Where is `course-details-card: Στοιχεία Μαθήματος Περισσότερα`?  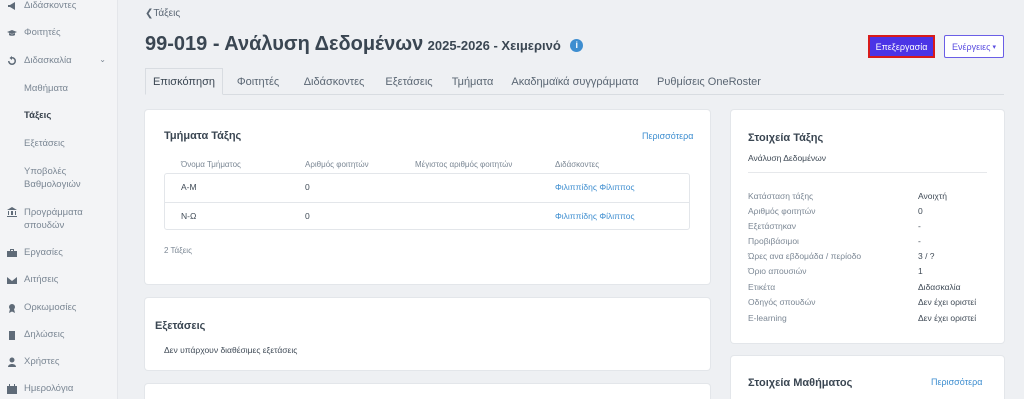
course-details-card: Στοιχεία Μαθήματος Περισσότερα is located at coordinates (867, 377).